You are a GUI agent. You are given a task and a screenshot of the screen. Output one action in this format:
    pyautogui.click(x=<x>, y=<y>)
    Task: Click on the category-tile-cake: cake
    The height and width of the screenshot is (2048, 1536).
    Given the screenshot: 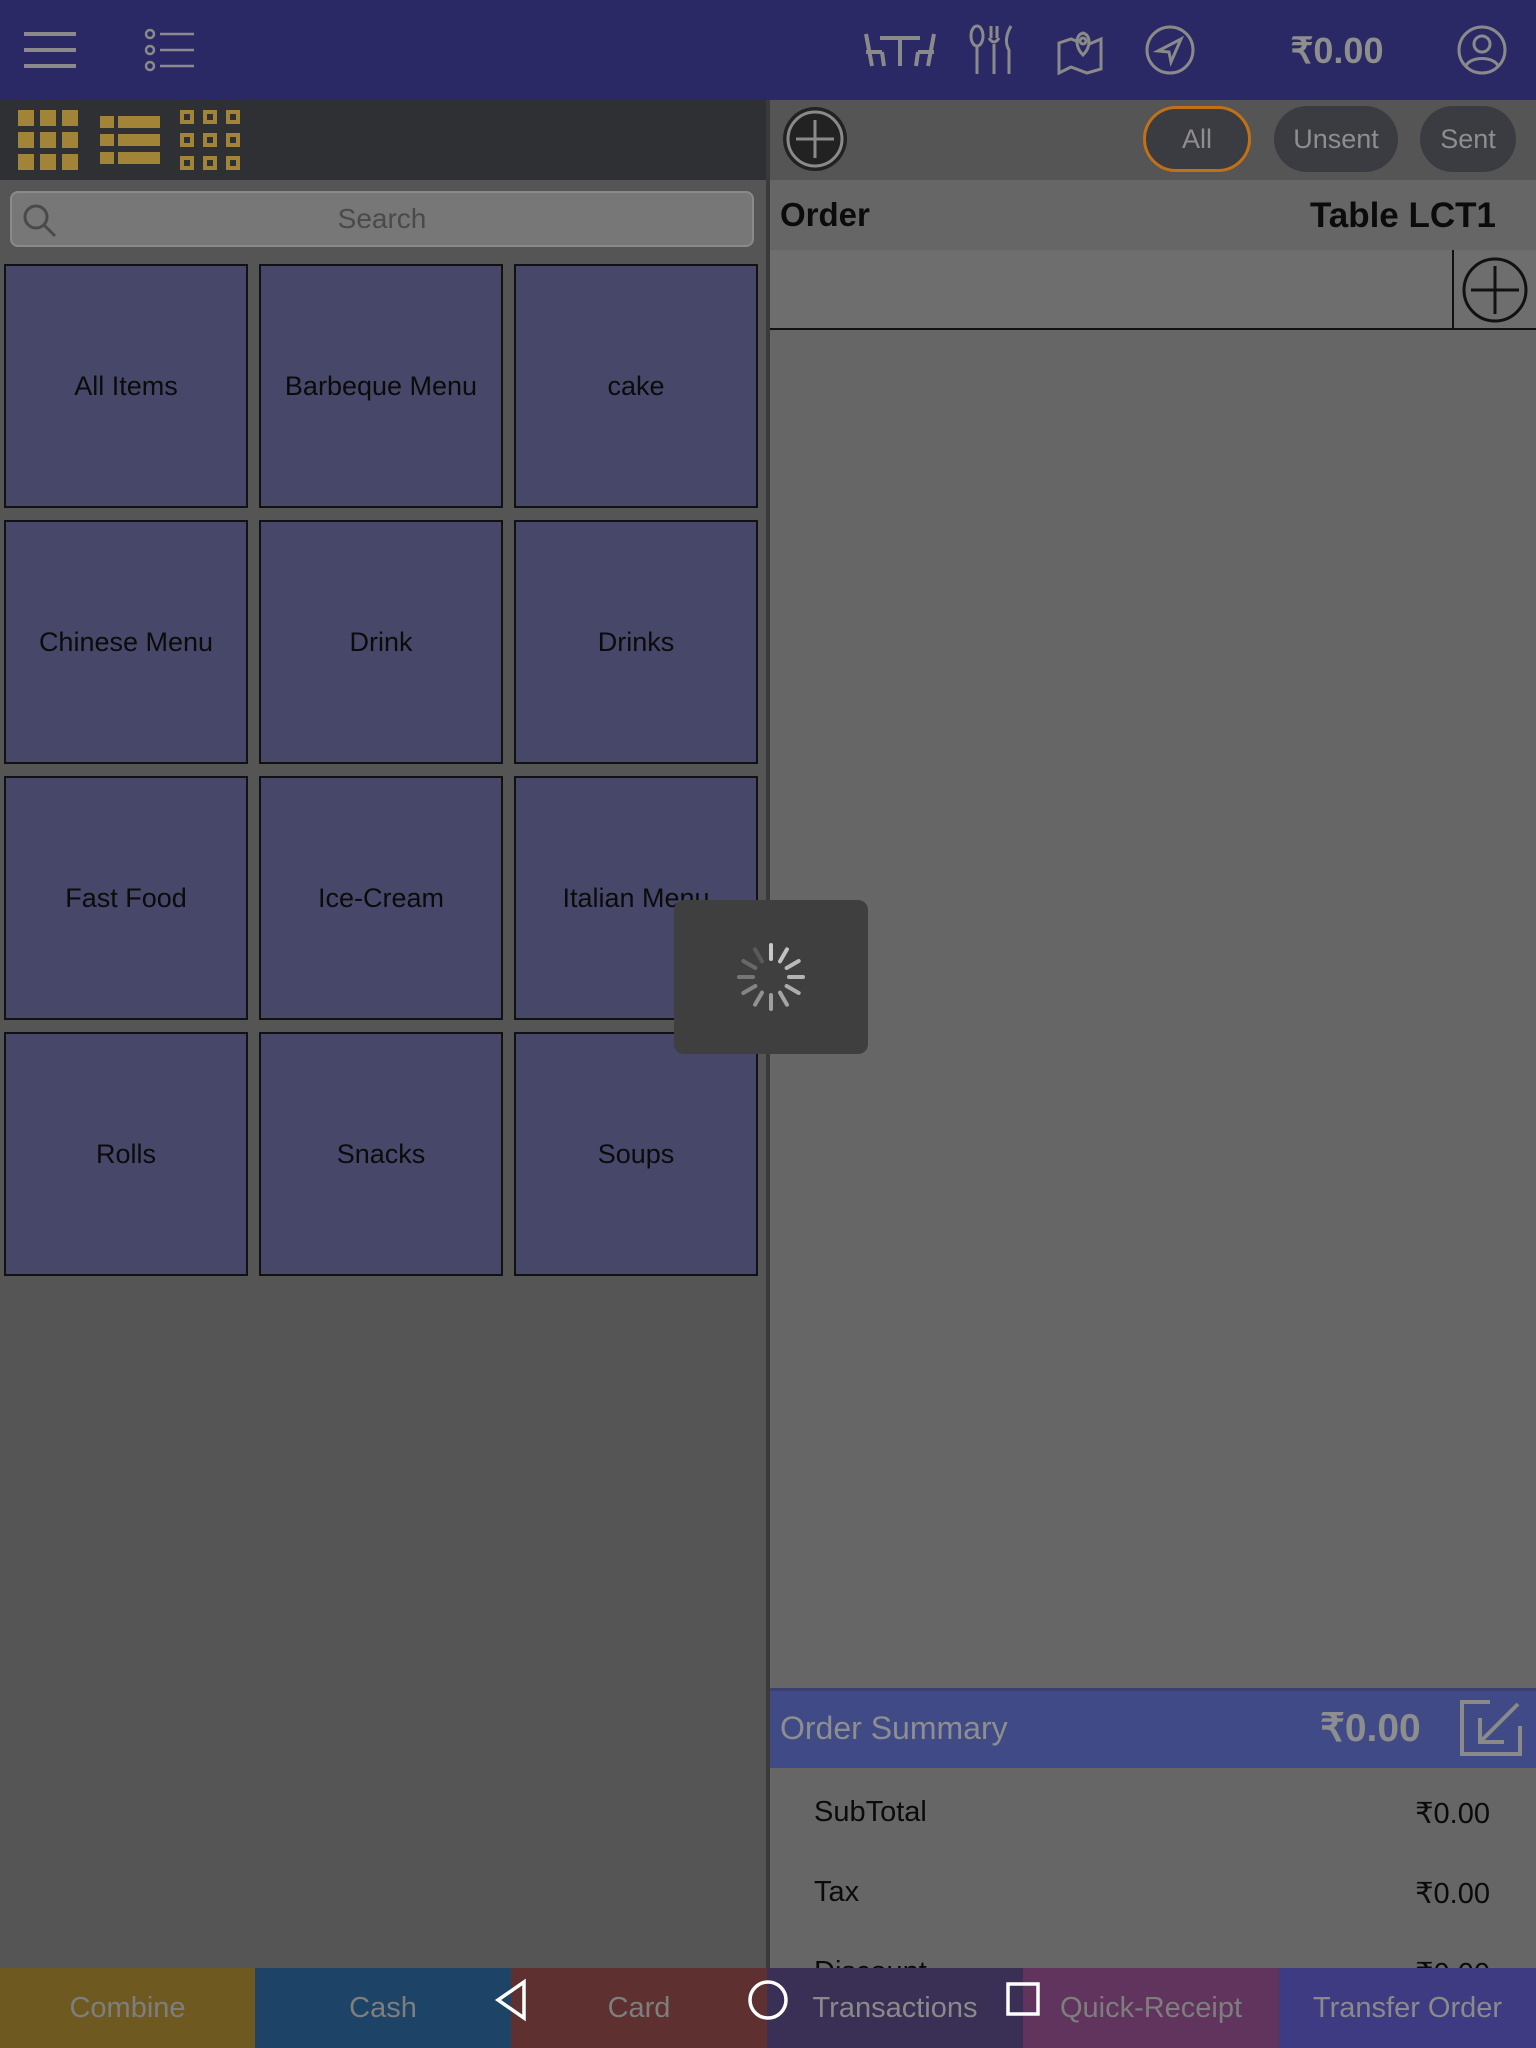 What is the action you would take?
    pyautogui.click(x=636, y=386)
    